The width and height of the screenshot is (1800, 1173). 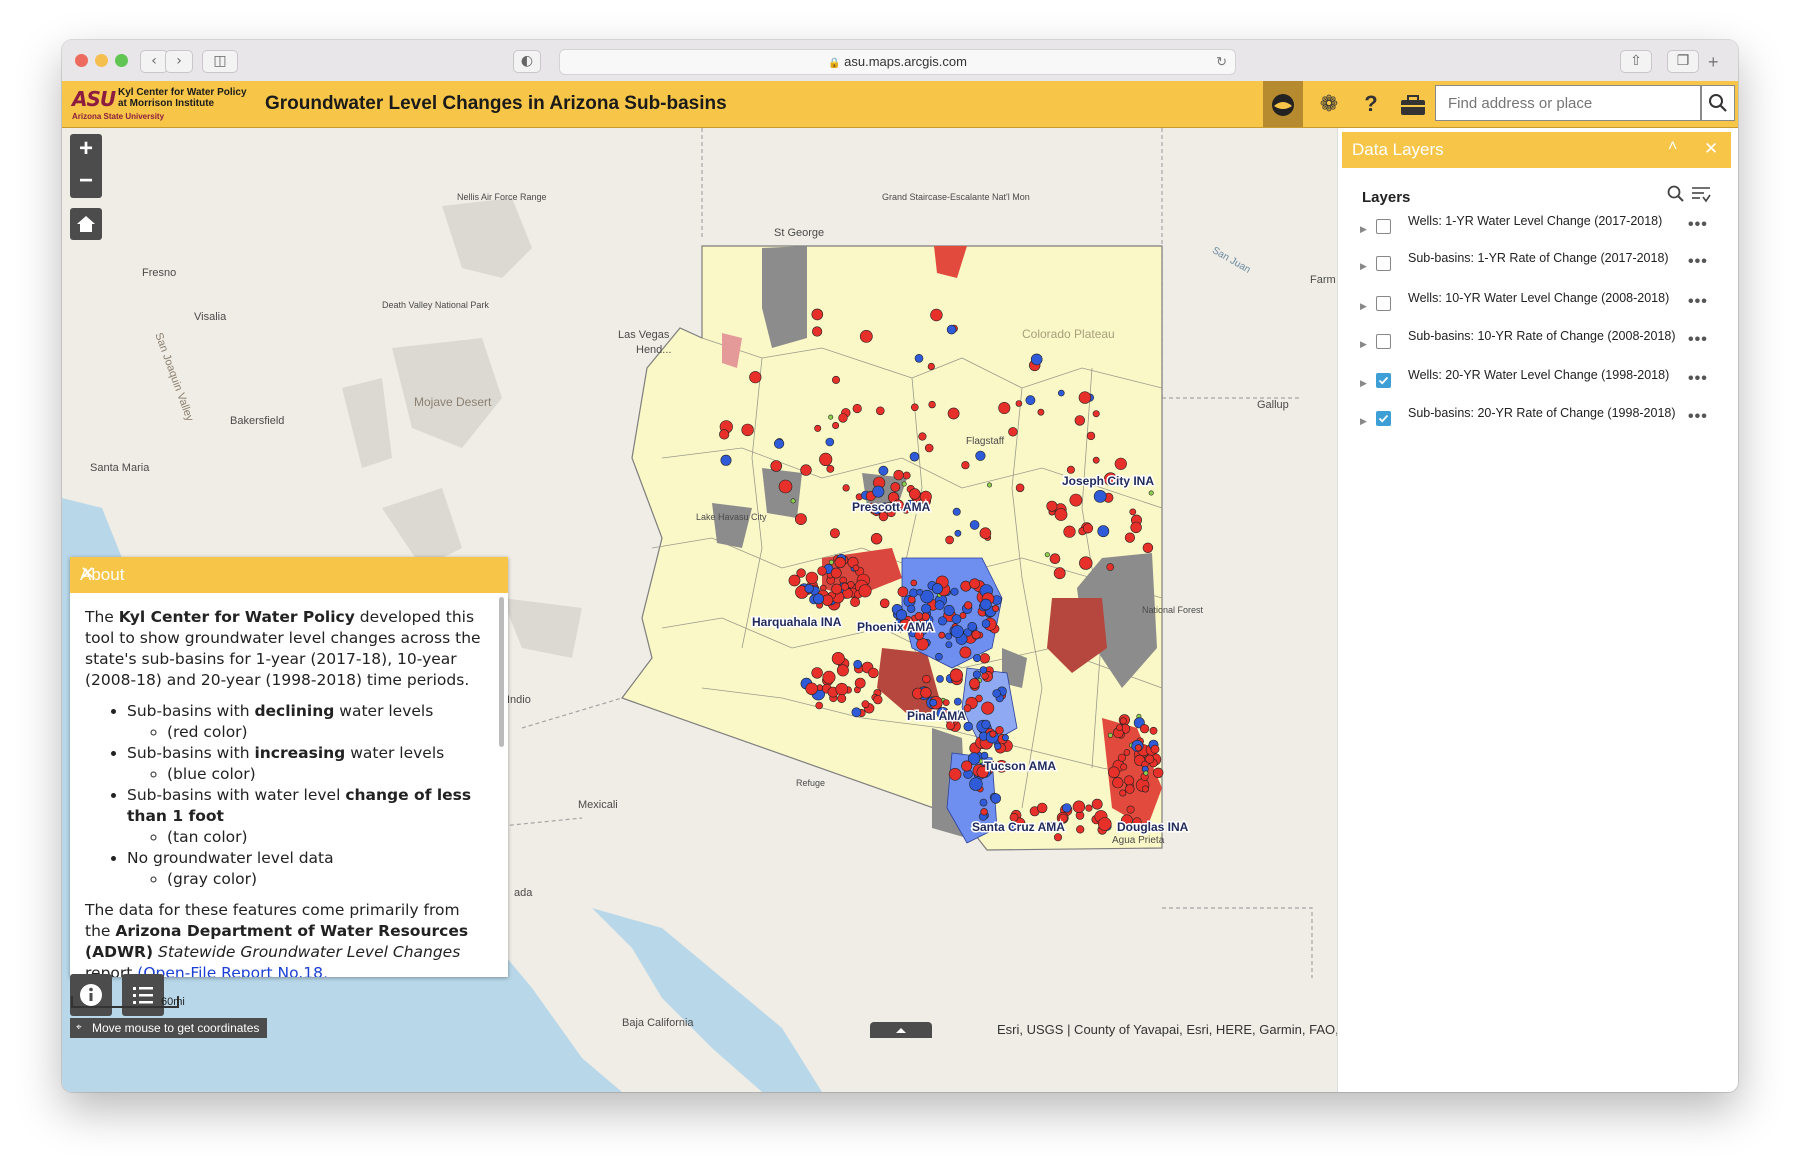 What do you see at coordinates (1413, 104) in the screenshot?
I see `toolbox-icon` at bounding box center [1413, 104].